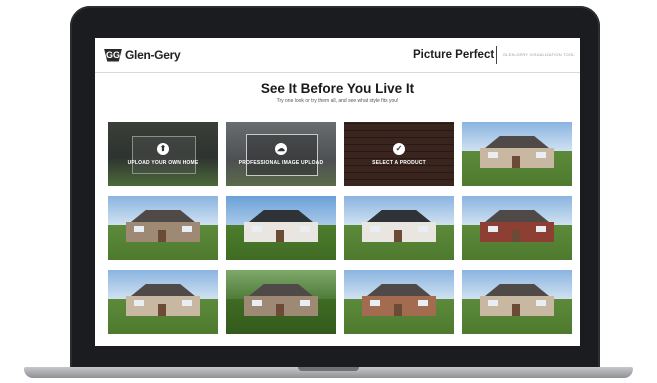  What do you see at coordinates (280, 148) in the screenshot?
I see `cloud-upload-icon: ☁` at bounding box center [280, 148].